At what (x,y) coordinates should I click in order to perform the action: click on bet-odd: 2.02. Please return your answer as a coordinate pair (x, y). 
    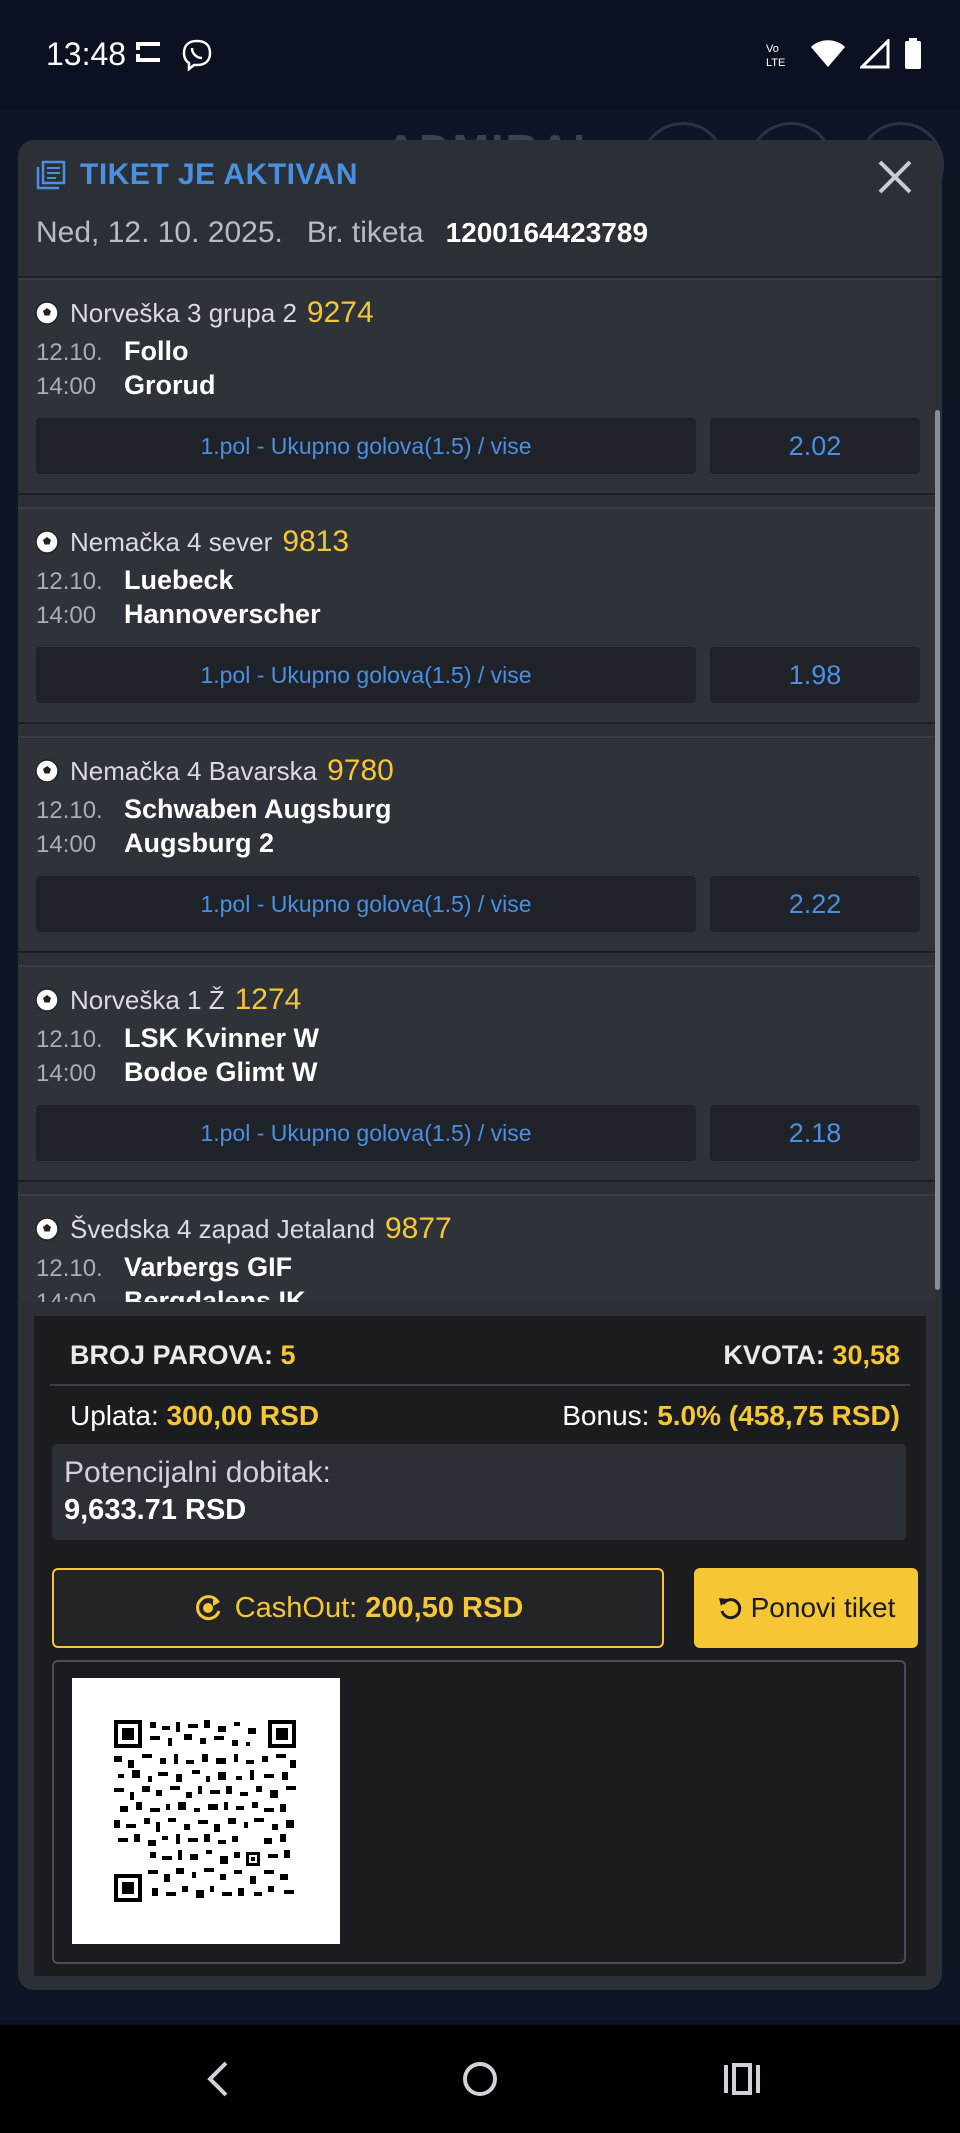
    Looking at the image, I should click on (815, 446).